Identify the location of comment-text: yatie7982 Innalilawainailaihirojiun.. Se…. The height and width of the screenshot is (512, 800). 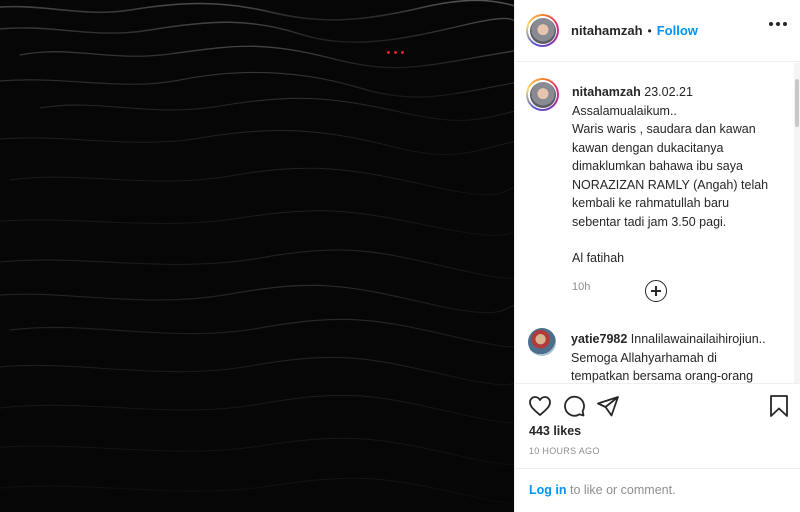
(678, 356).